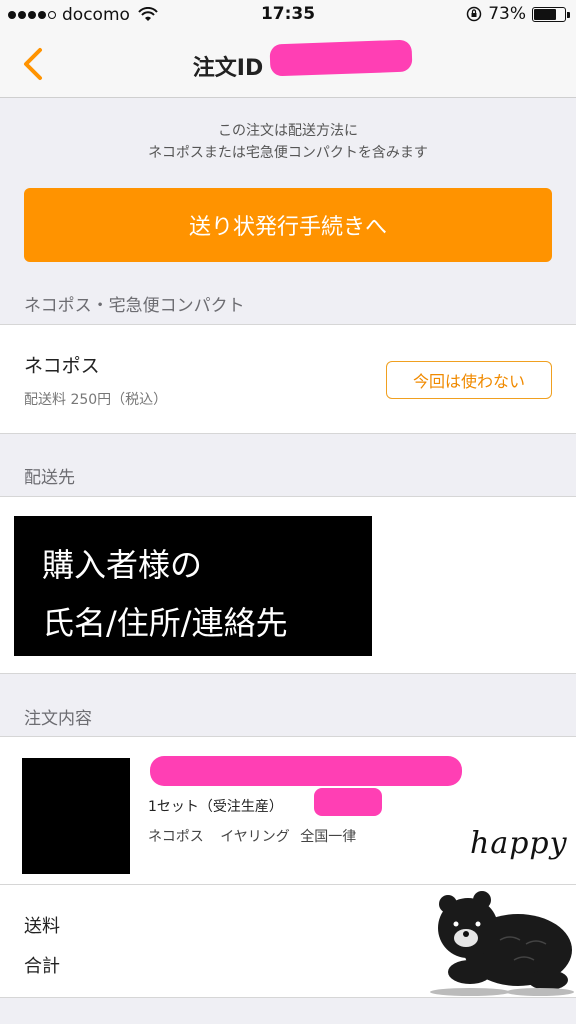 This screenshot has width=576, height=1024. I want to click on redaction-line-1: 購入者様の, so click(122, 565).